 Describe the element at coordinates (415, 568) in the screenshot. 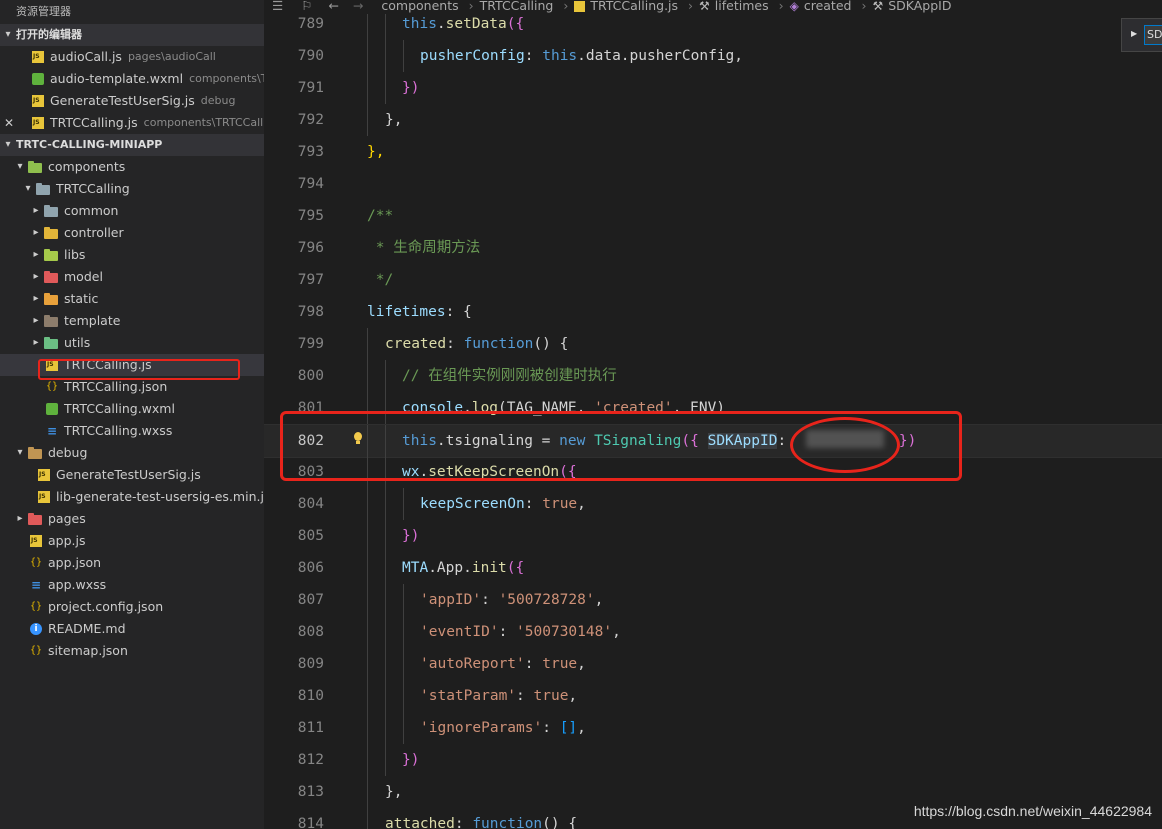

I see `token: MTA` at that location.